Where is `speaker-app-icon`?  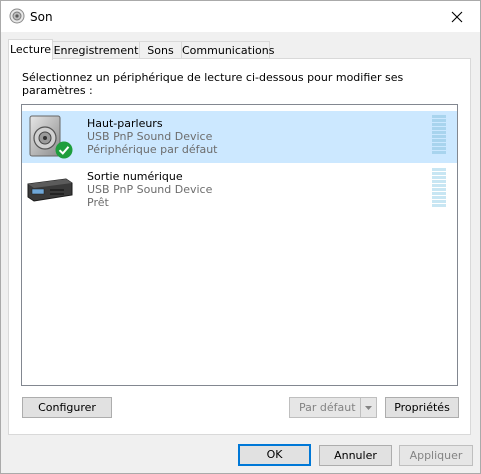
speaker-app-icon is located at coordinates (17, 16).